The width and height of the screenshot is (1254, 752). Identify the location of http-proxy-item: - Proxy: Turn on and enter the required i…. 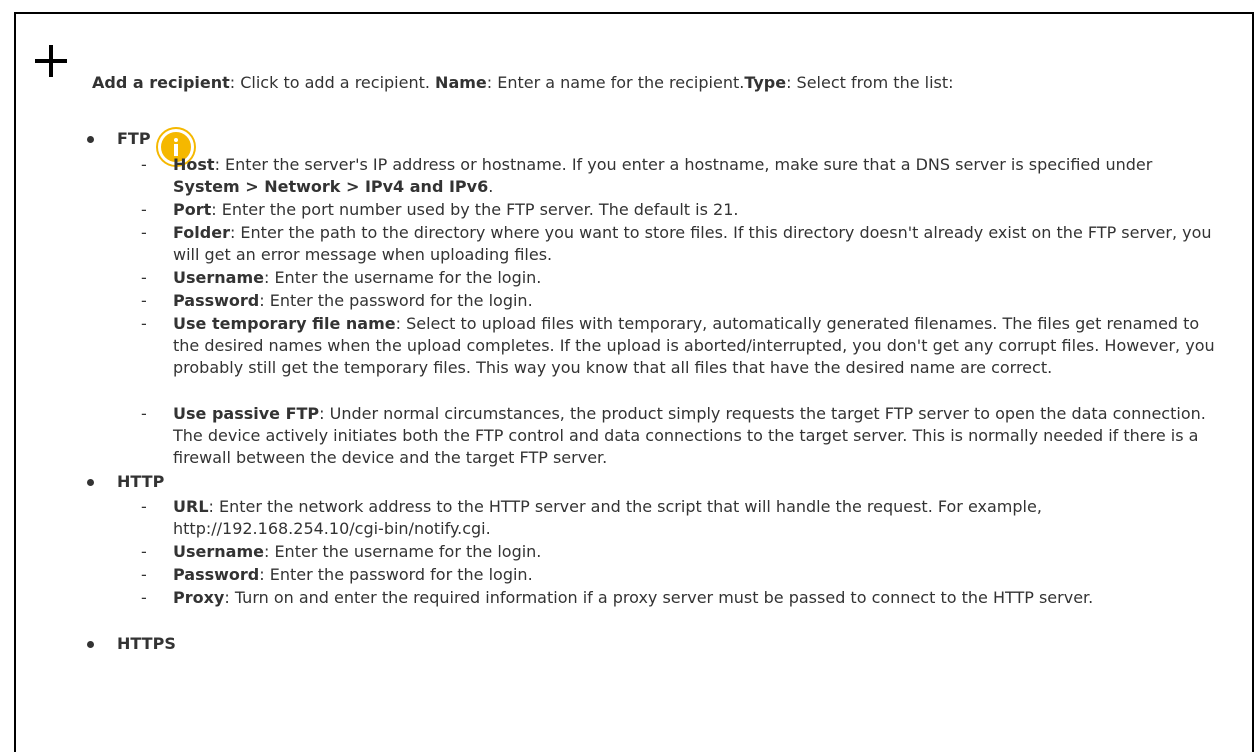
(617, 597).